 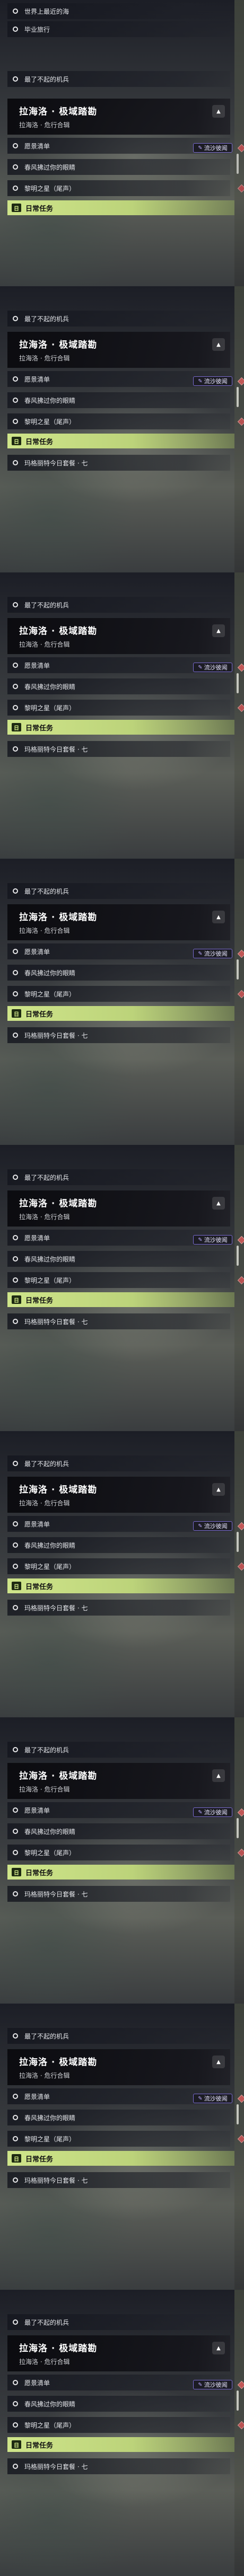 I want to click on quest-group-subtitle: 拉海洛 · 危行合辑, so click(x=45, y=1217).